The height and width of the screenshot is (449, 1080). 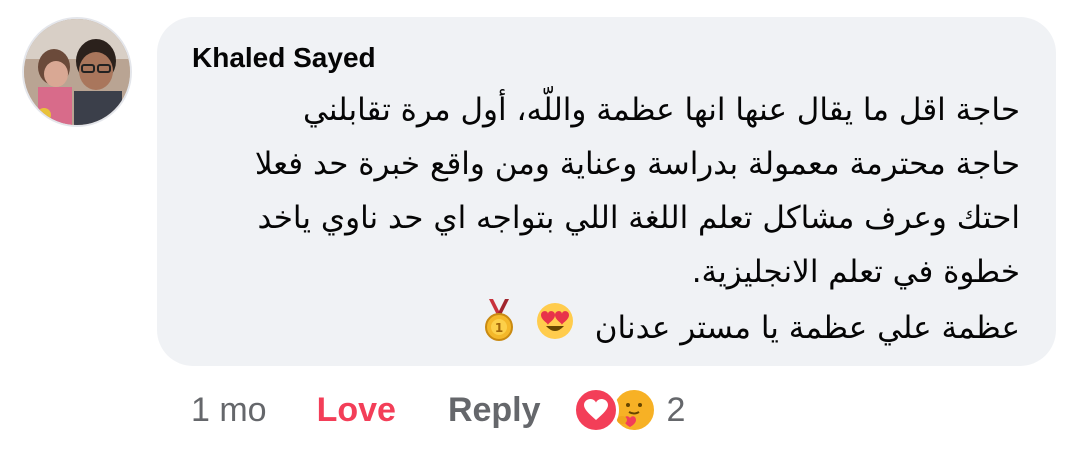 I want to click on comment-line-last: عظمة علي عظمة يا مستر عدنان 1, so click(x=600, y=329).